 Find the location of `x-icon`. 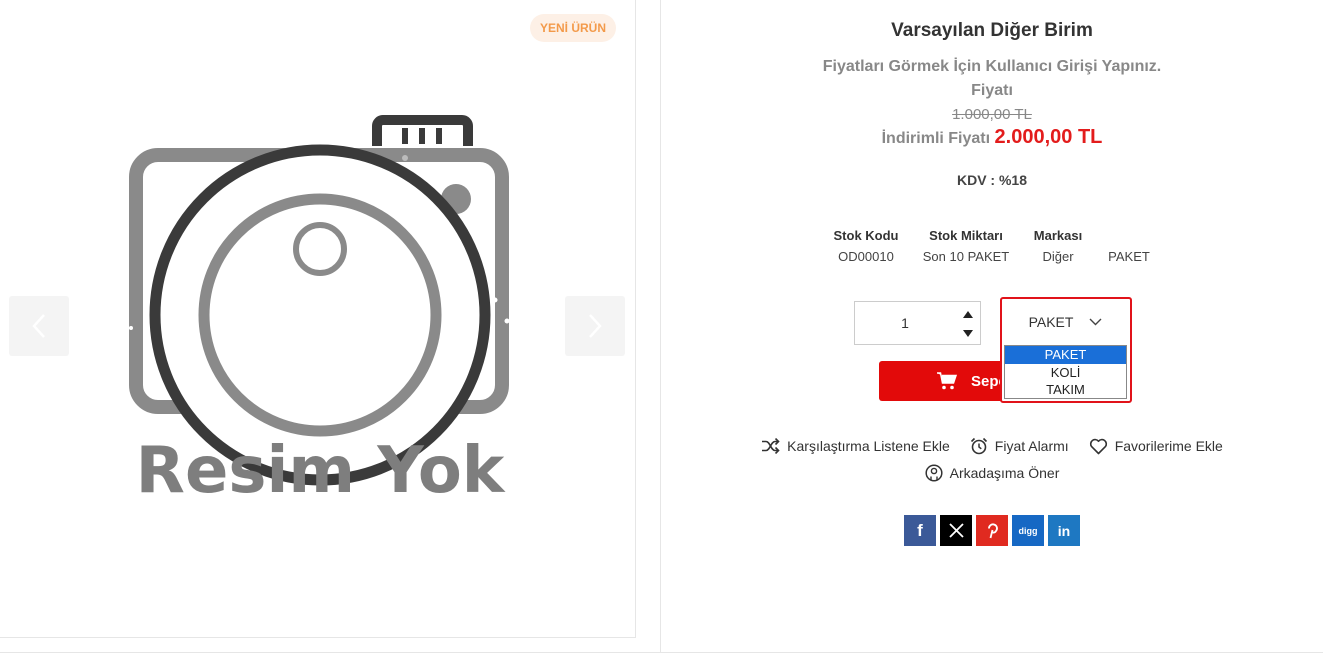

x-icon is located at coordinates (956, 530).